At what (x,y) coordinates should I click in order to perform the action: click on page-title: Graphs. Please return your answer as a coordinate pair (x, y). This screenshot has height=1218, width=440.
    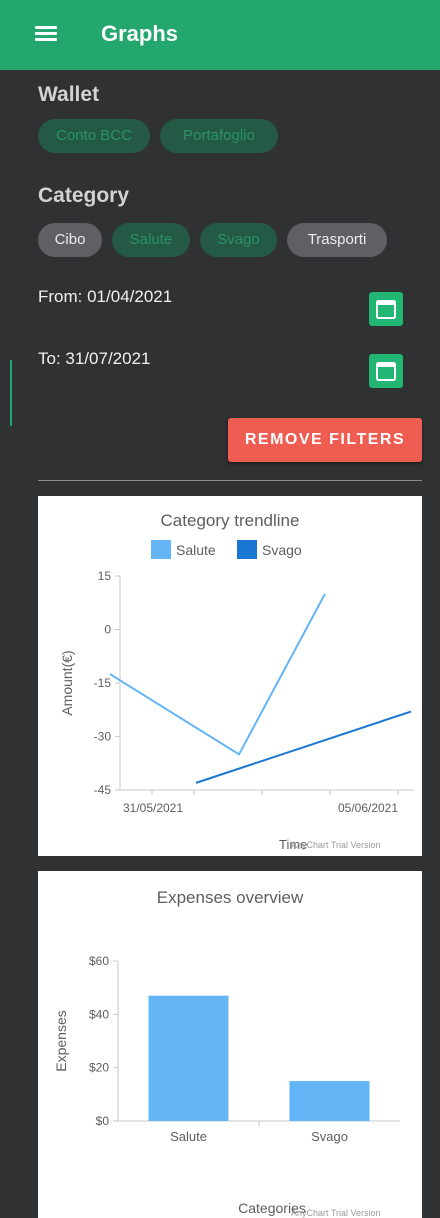
    Looking at the image, I should click on (140, 33).